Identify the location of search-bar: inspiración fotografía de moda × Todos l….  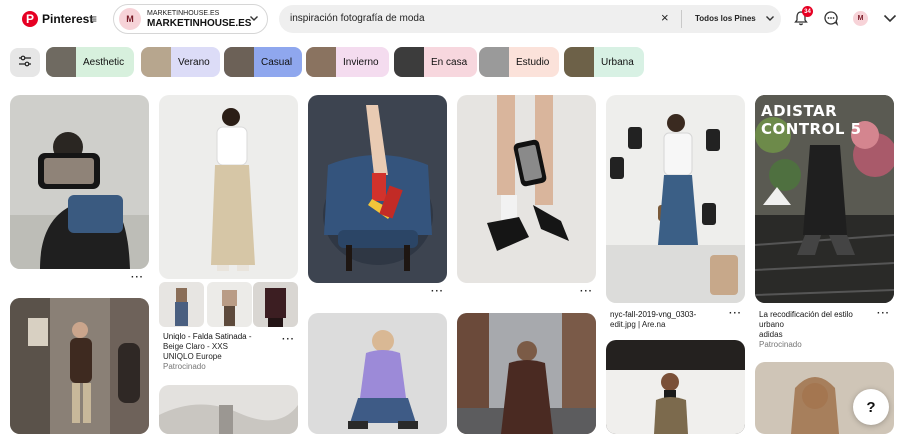
(530, 19).